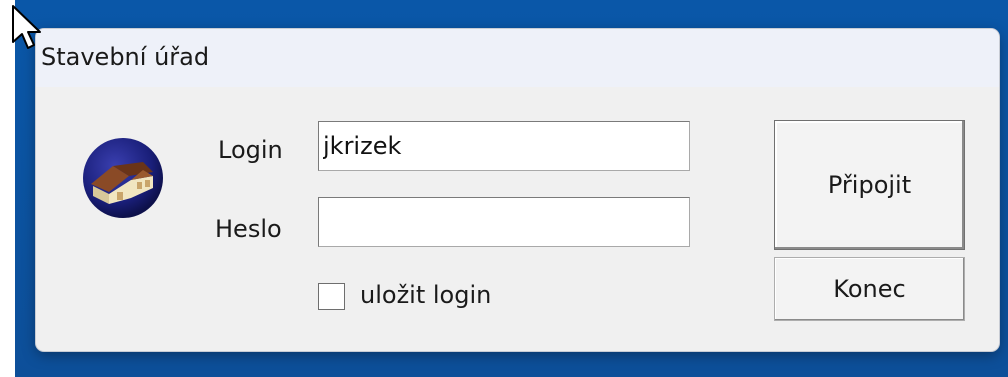 The width and height of the screenshot is (1008, 377). I want to click on password-label: Heslo, so click(248, 229).